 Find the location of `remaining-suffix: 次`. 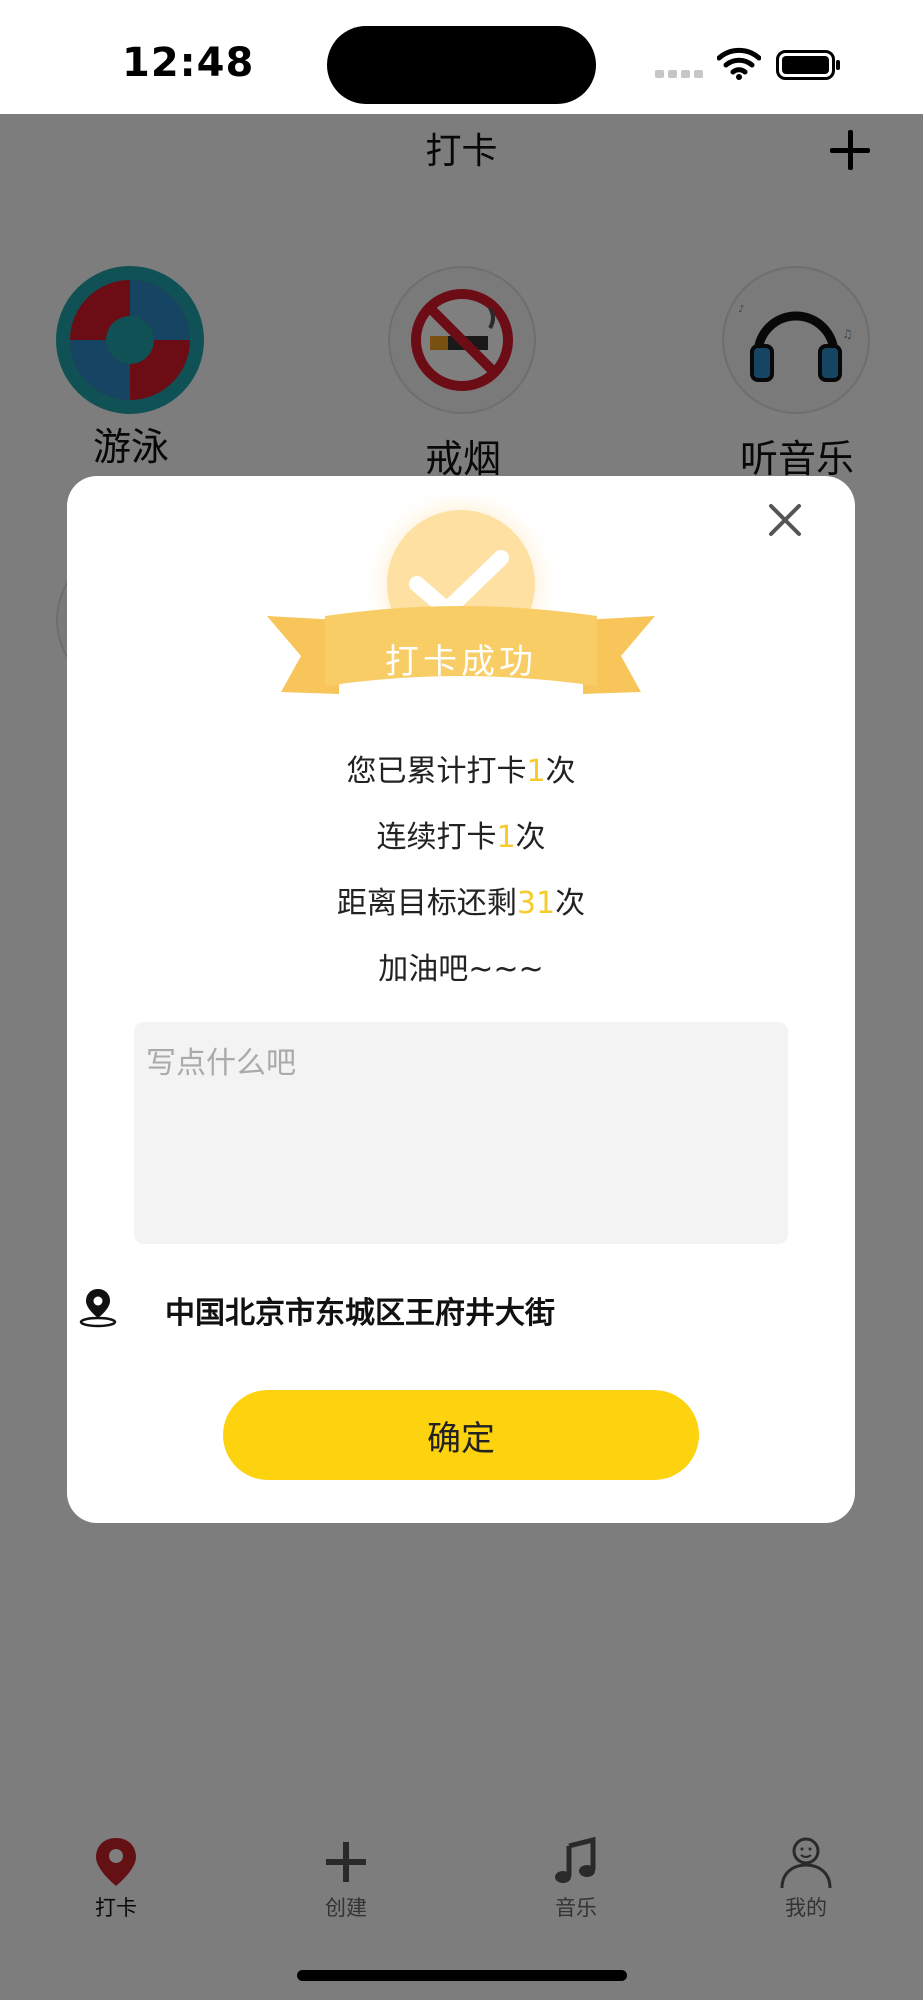

remaining-suffix: 次 is located at coordinates (570, 903).